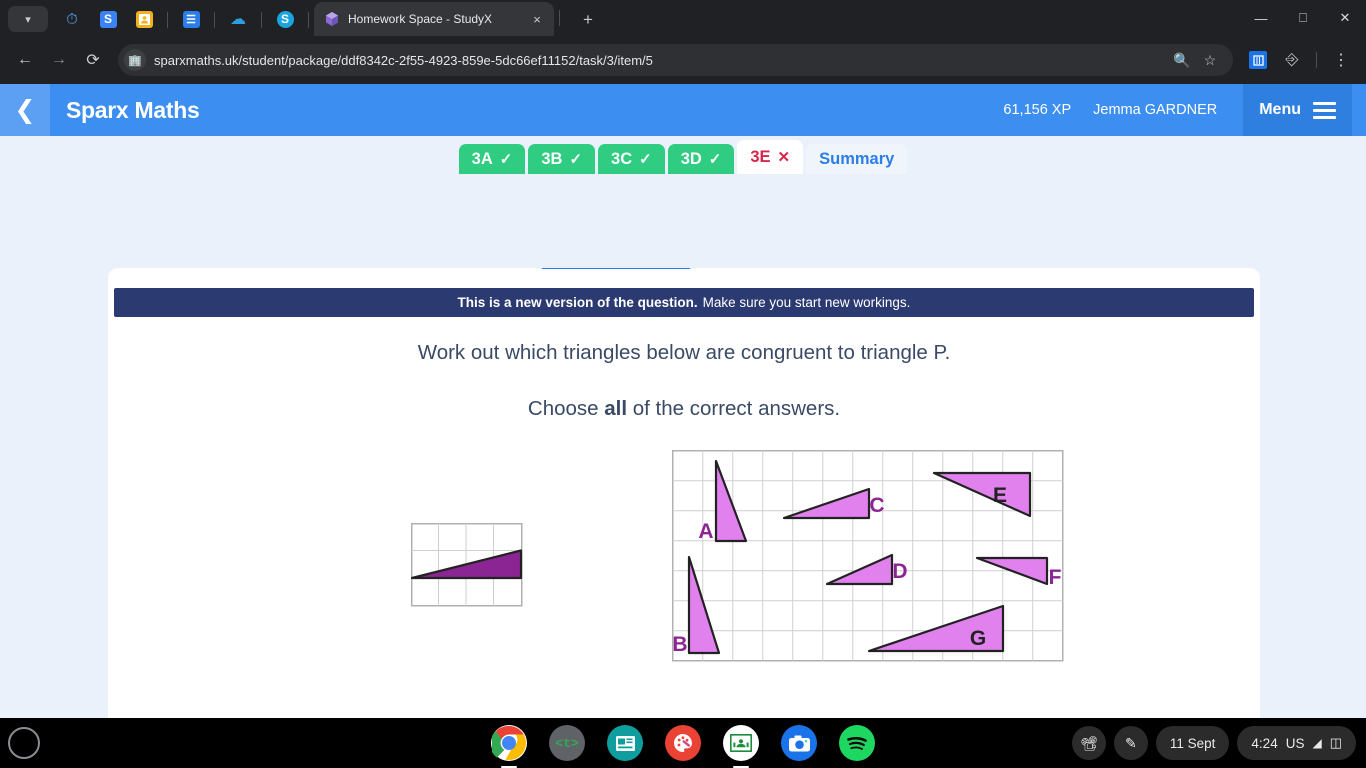  What do you see at coordinates (28, 19) in the screenshot?
I see `chevron-down-icon: ▾` at bounding box center [28, 19].